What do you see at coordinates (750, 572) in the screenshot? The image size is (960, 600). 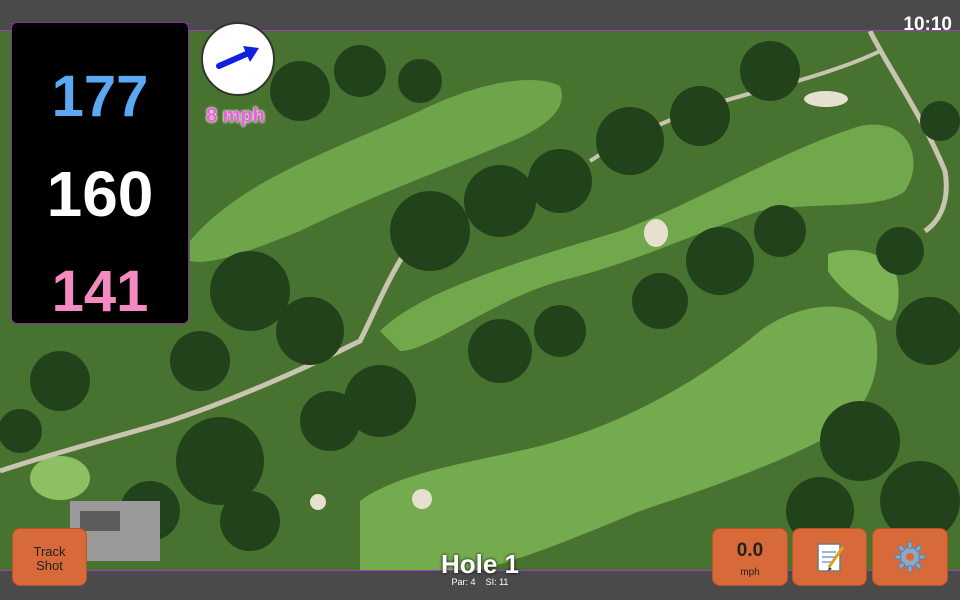 I see `speed-unit: mph` at bounding box center [750, 572].